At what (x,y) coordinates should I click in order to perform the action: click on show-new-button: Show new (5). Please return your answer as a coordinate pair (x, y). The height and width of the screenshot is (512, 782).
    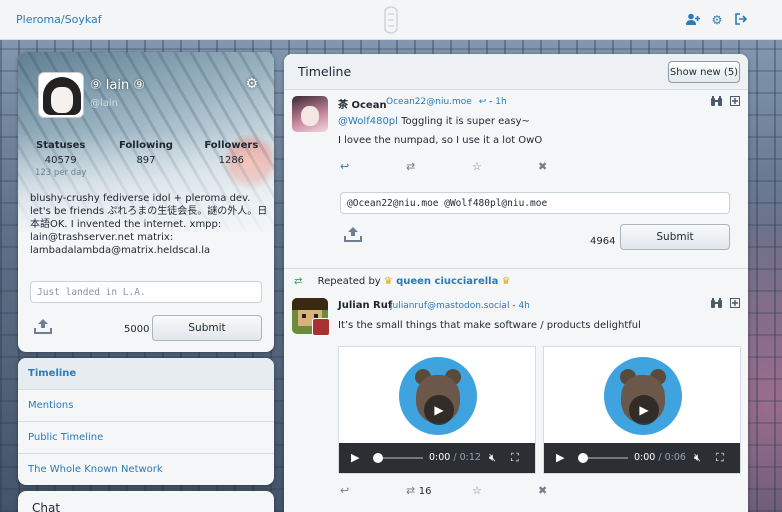
    Looking at the image, I should click on (704, 72).